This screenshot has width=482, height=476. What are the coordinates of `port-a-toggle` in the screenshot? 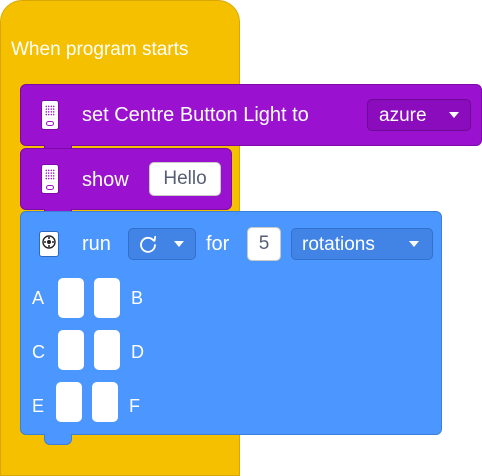 It's located at (71, 298).